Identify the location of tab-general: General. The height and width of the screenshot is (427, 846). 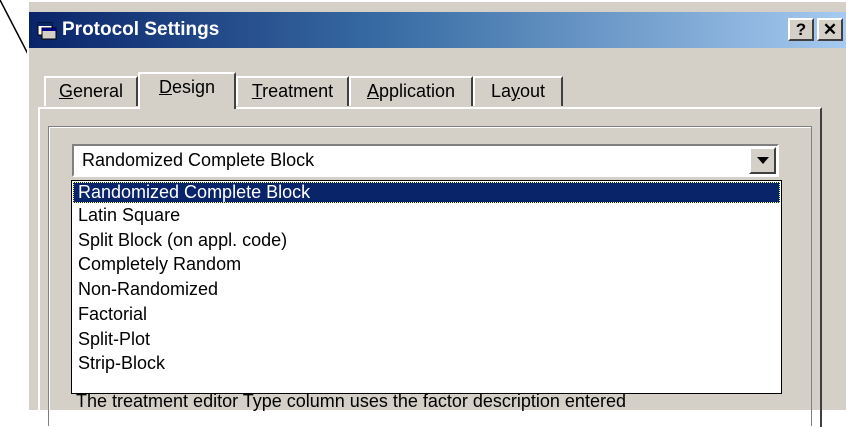
(91, 91).